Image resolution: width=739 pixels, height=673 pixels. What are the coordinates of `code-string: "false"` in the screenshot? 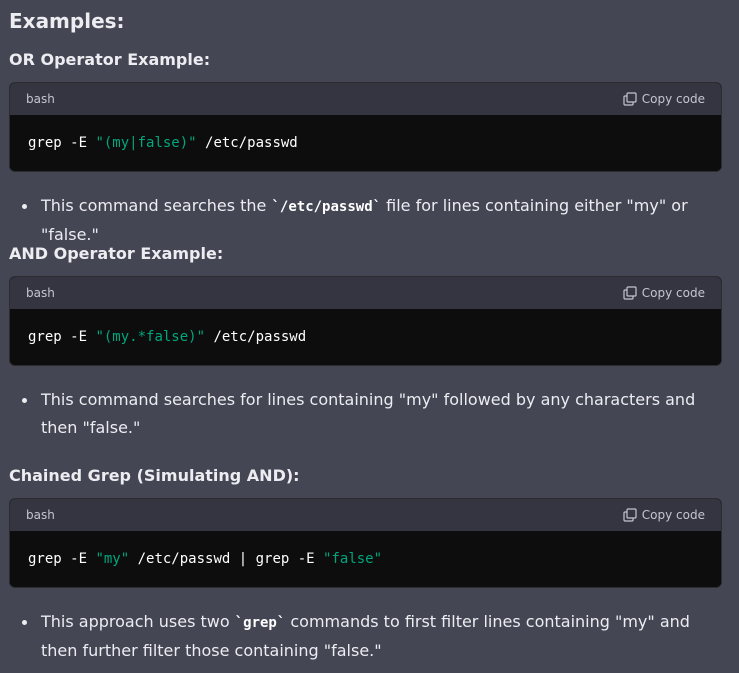 It's located at (353, 559).